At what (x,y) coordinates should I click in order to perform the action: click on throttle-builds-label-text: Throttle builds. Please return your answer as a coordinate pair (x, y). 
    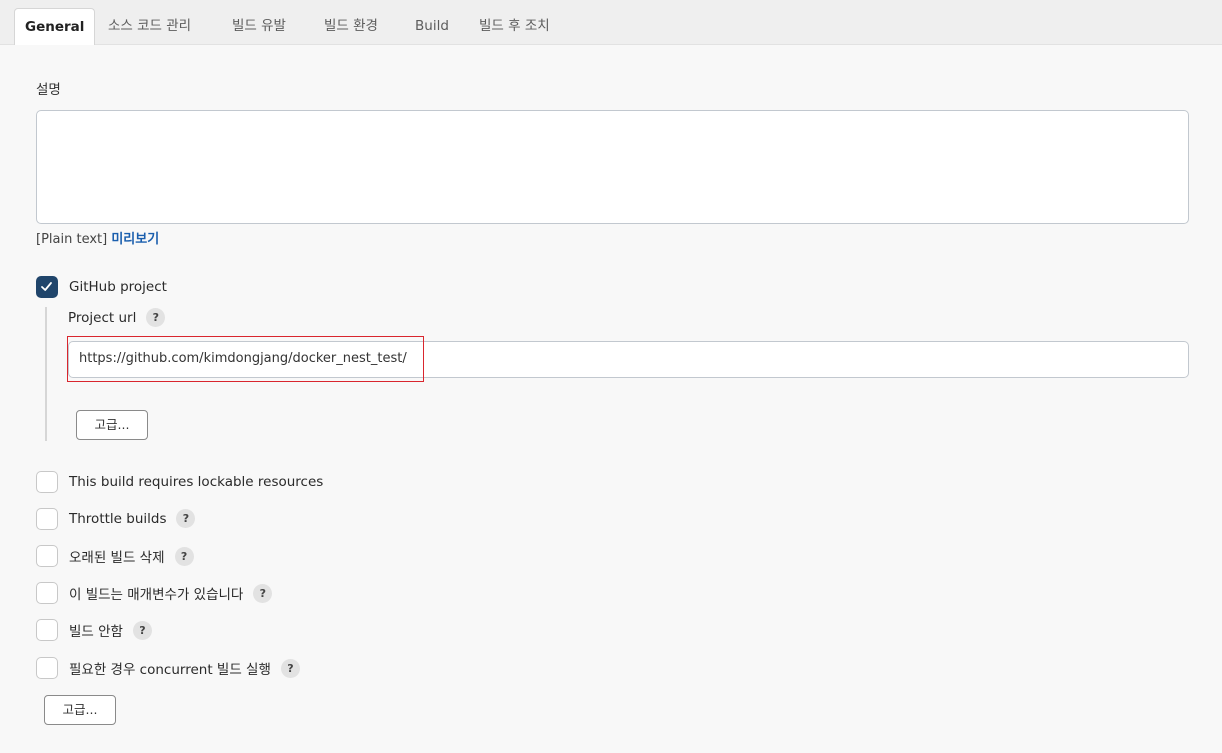
    Looking at the image, I should click on (118, 518).